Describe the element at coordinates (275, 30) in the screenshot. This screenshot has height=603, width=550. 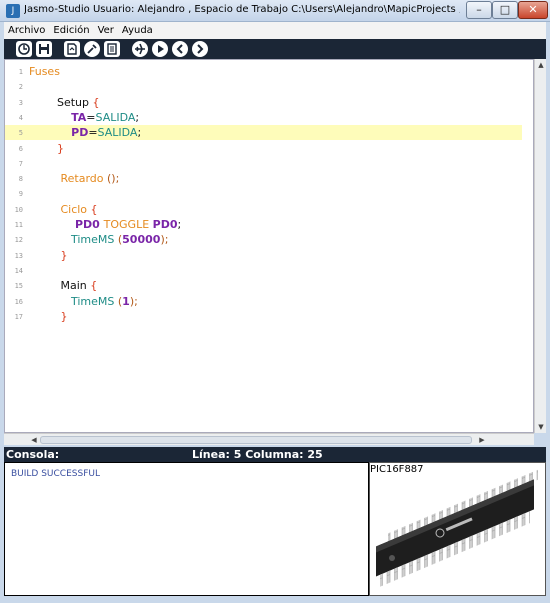
I see `menu-bar: Archivo Edición Ver Ayuda` at that location.